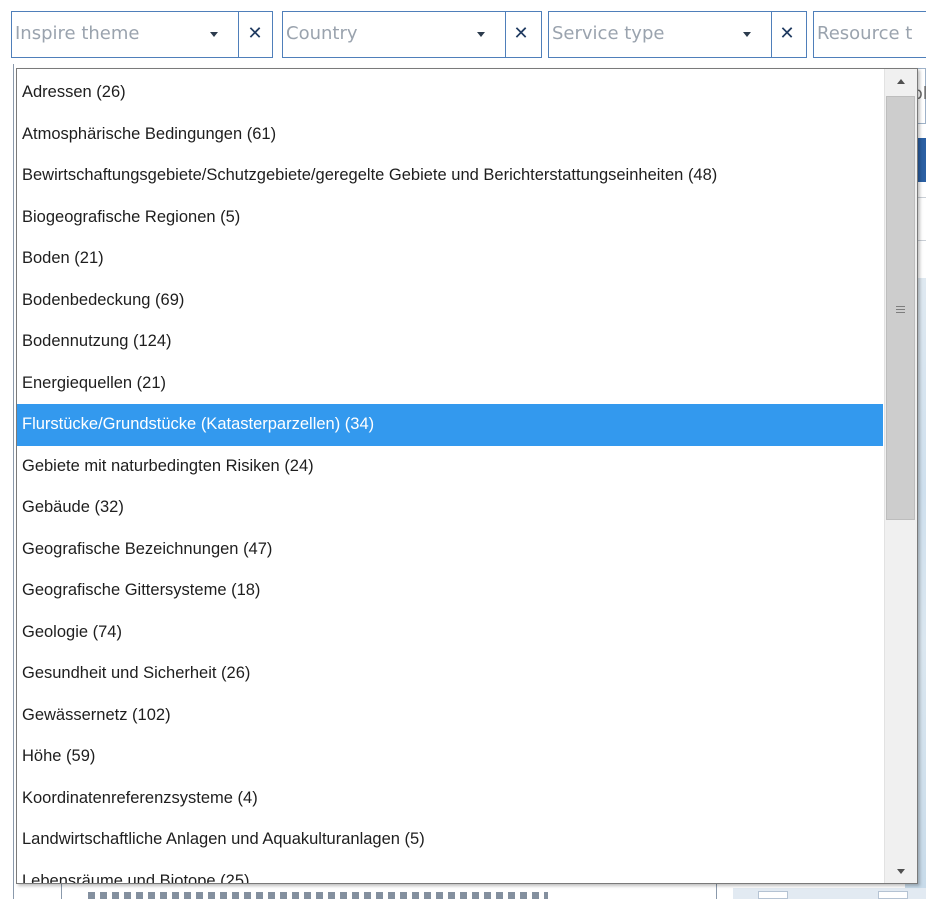 The width and height of the screenshot is (926, 899). Describe the element at coordinates (450, 135) in the screenshot. I see `dropdown-option: Atmosphärische Bedingungen (61)` at that location.